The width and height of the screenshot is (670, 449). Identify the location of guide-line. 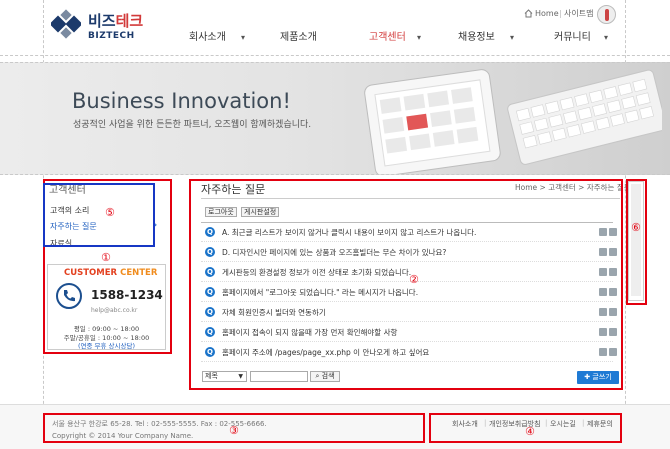
(335, 55).